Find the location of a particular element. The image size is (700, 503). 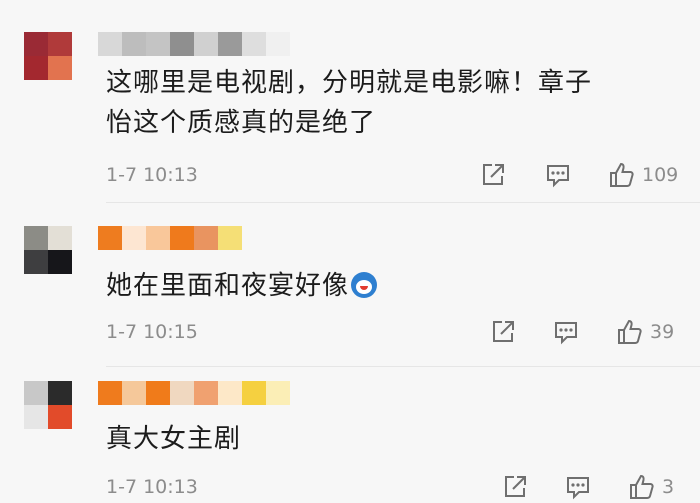

doraemon-emoji is located at coordinates (364, 285).